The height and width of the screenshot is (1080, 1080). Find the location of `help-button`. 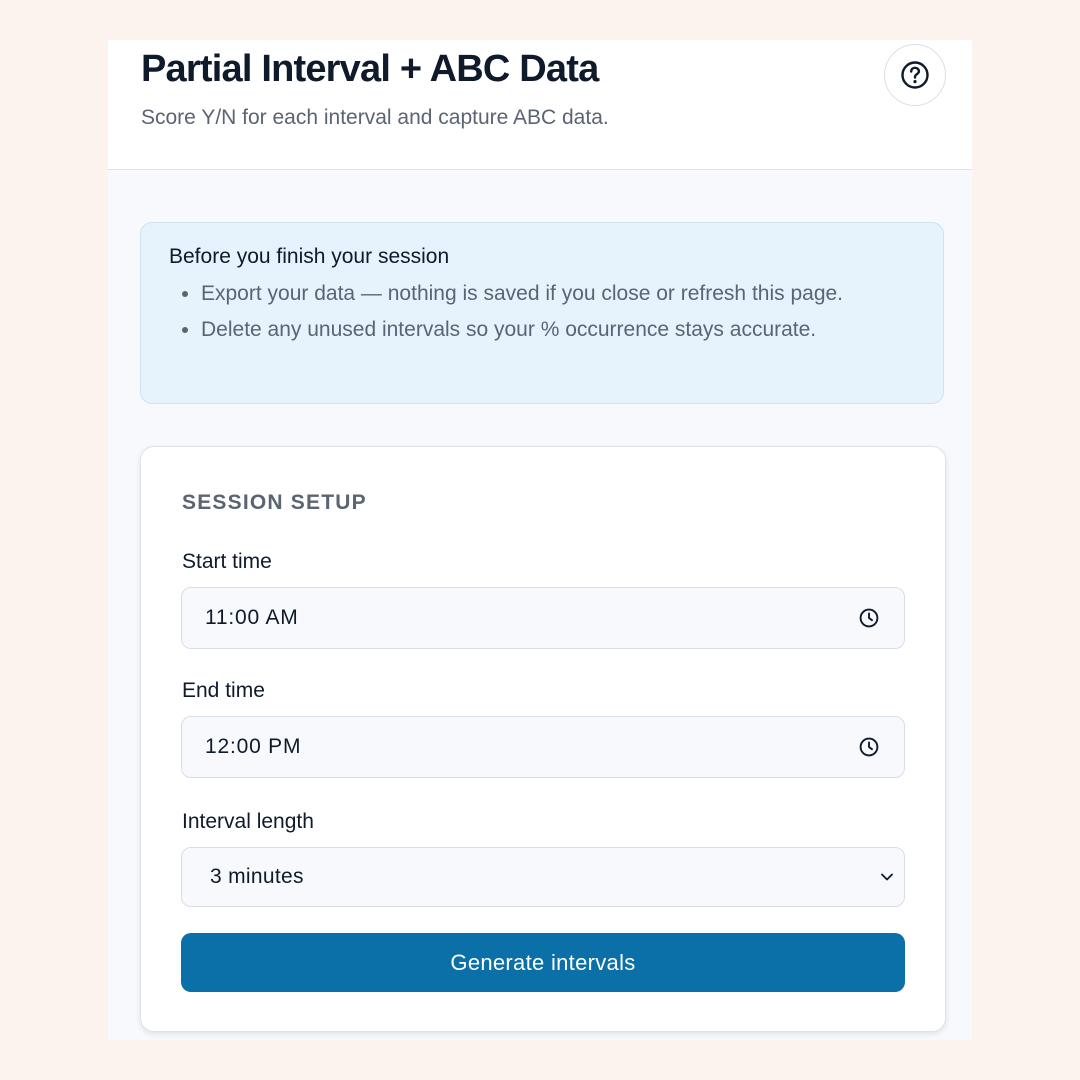

help-button is located at coordinates (915, 75).